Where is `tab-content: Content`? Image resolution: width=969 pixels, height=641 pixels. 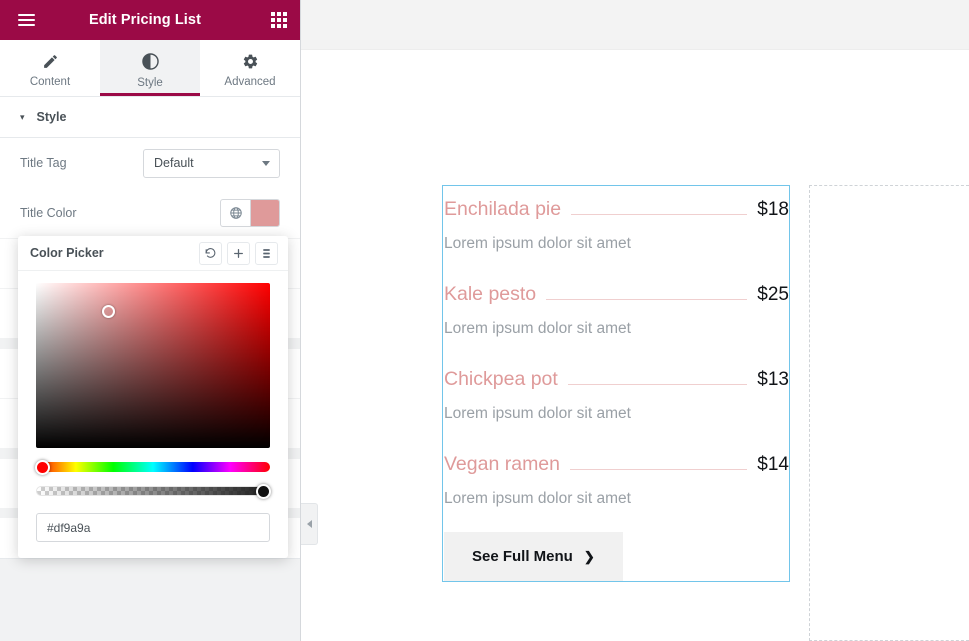 tab-content: Content is located at coordinates (50, 68).